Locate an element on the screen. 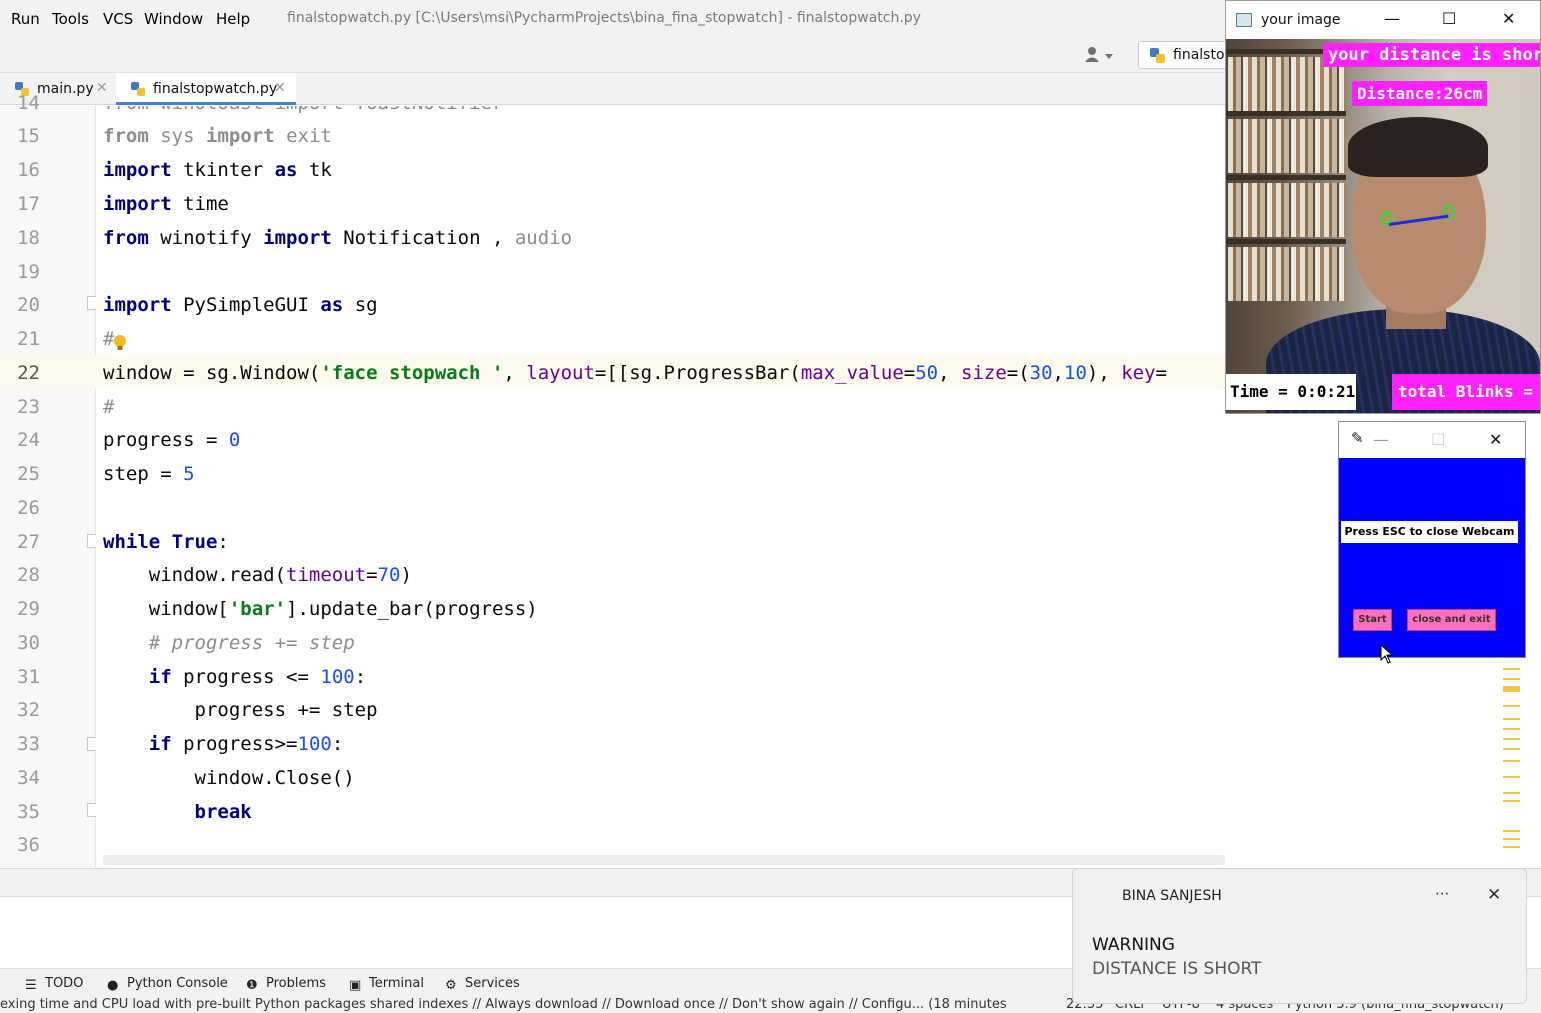 The width and height of the screenshot is (1541, 1013). line-number: 35 is located at coordinates (28, 812).